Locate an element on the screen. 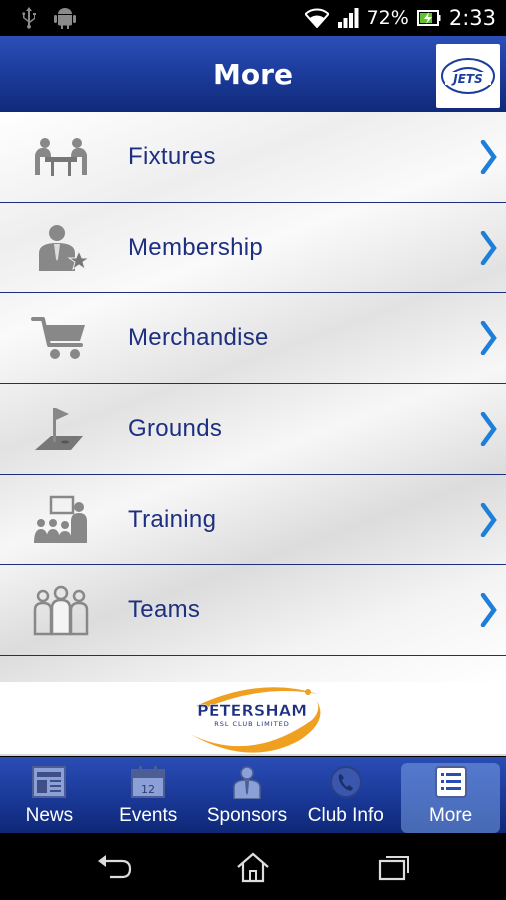 This screenshot has width=506, height=900. menu-item-label: Training is located at coordinates (172, 519).